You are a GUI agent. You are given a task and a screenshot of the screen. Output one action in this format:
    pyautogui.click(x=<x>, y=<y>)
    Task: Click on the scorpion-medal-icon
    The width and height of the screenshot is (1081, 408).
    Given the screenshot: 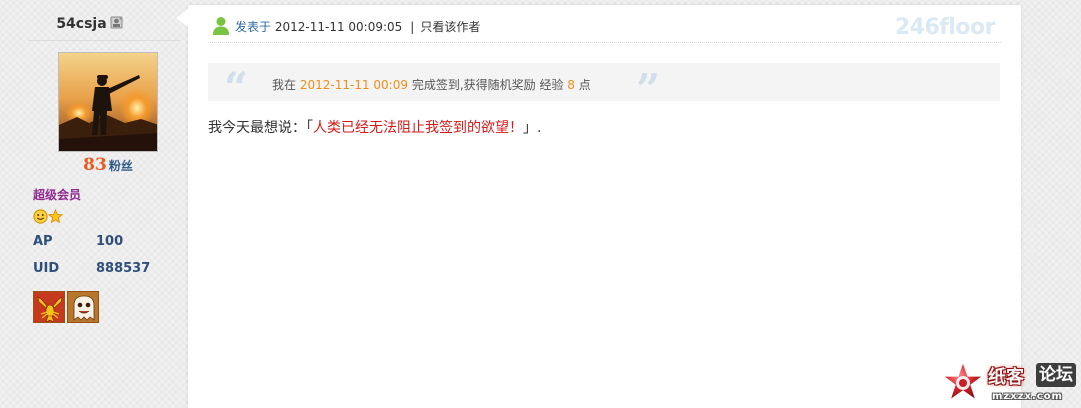 What is the action you would take?
    pyautogui.click(x=49, y=307)
    